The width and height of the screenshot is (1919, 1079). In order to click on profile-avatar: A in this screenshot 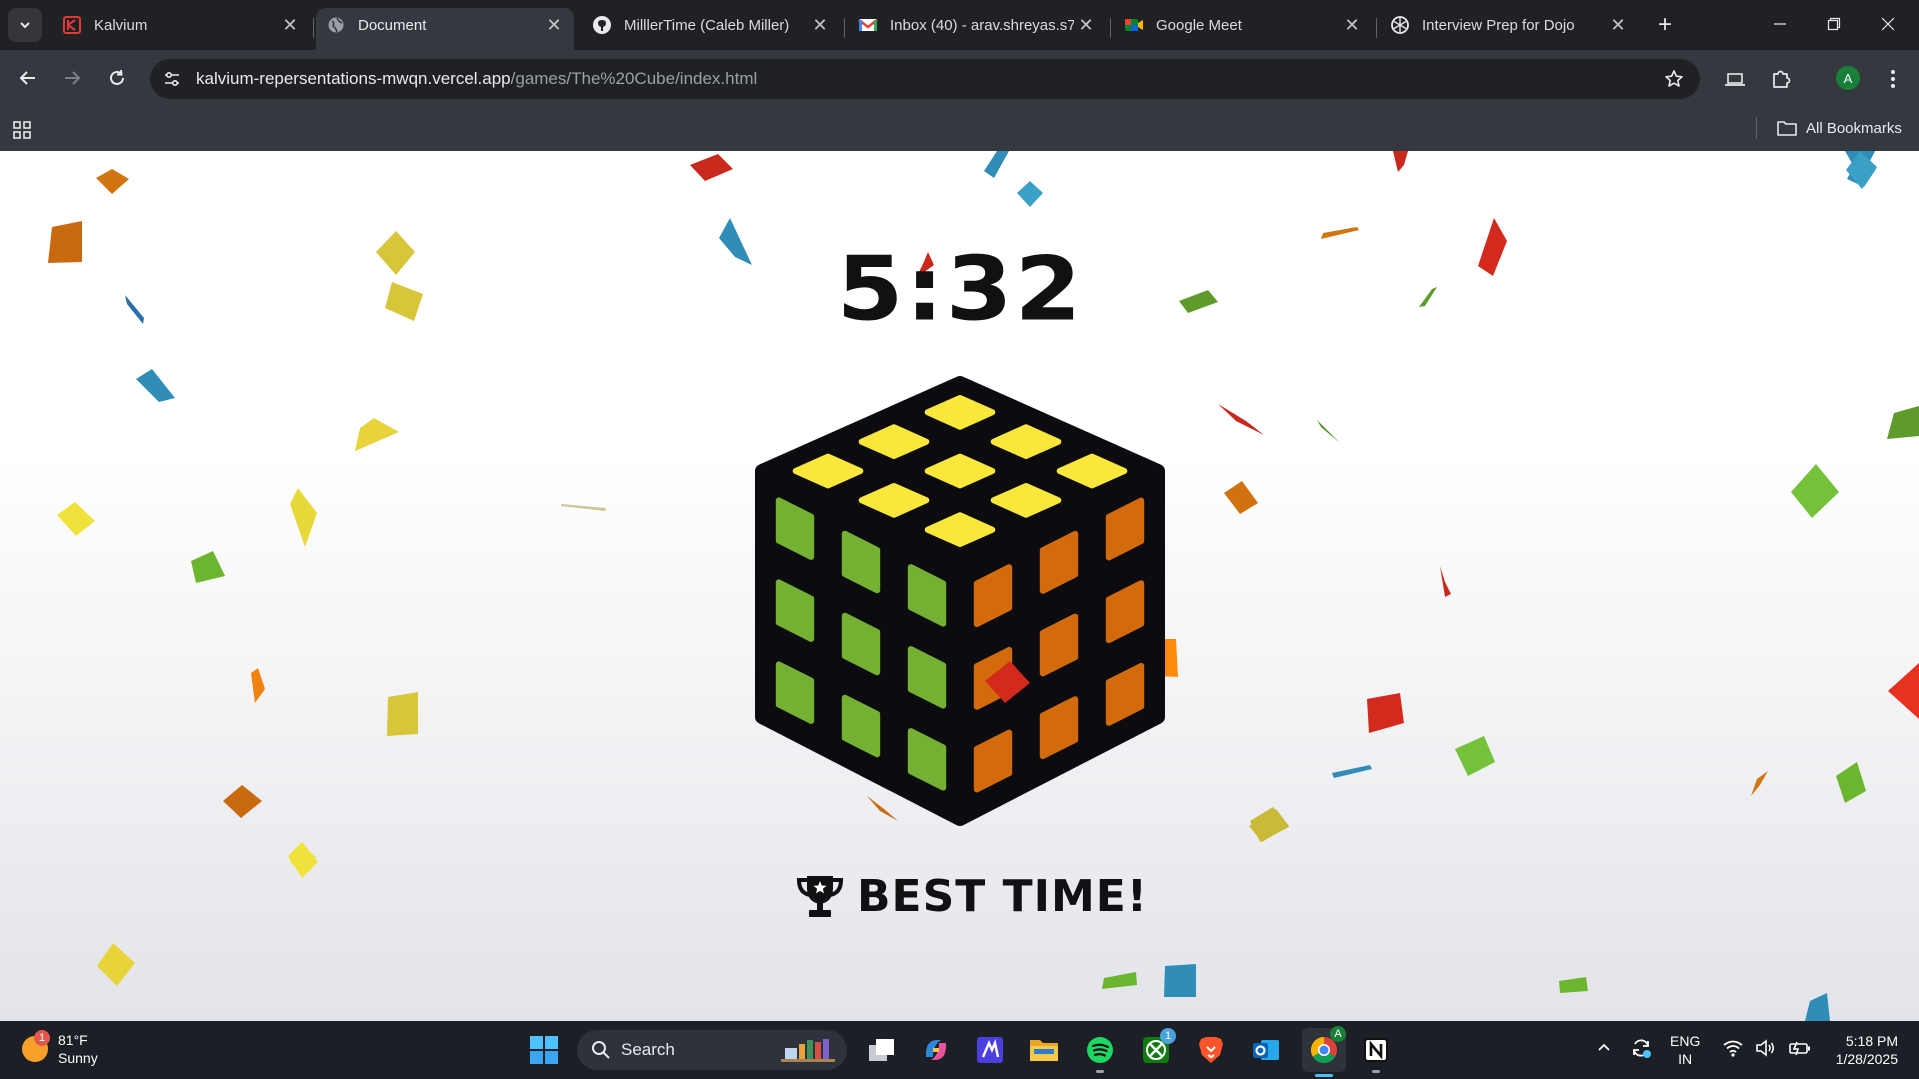, I will do `click(1848, 78)`.